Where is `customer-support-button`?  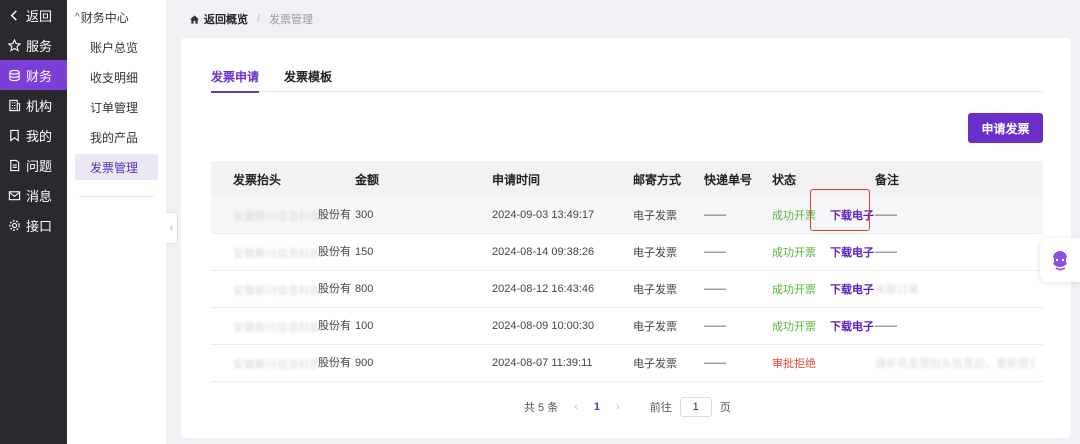
customer-support-button is located at coordinates (1060, 260).